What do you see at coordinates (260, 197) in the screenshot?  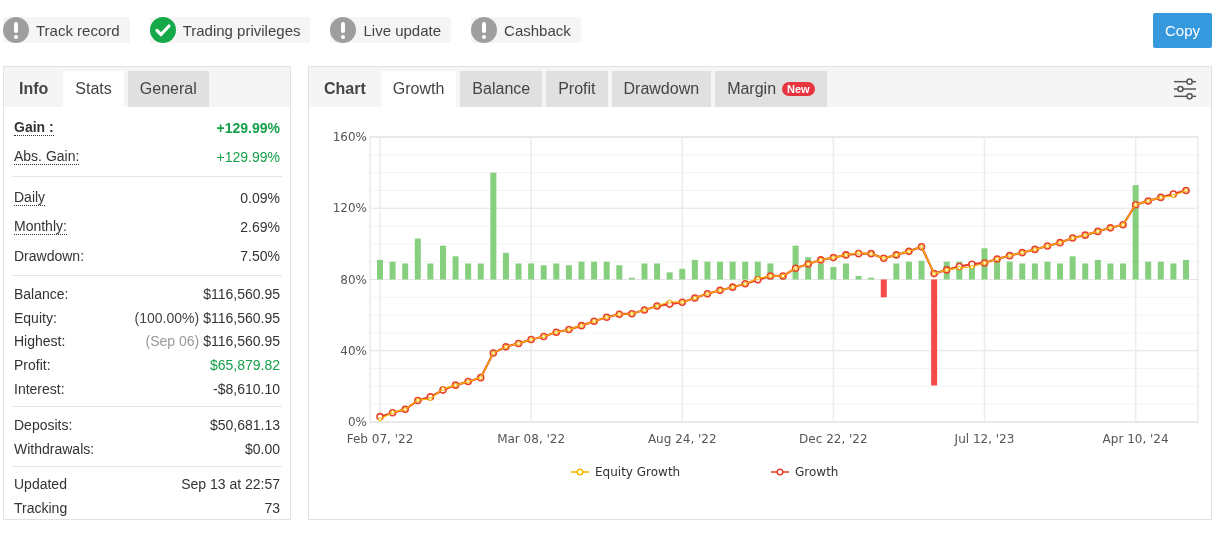 I see `stat-value: 0.09%` at bounding box center [260, 197].